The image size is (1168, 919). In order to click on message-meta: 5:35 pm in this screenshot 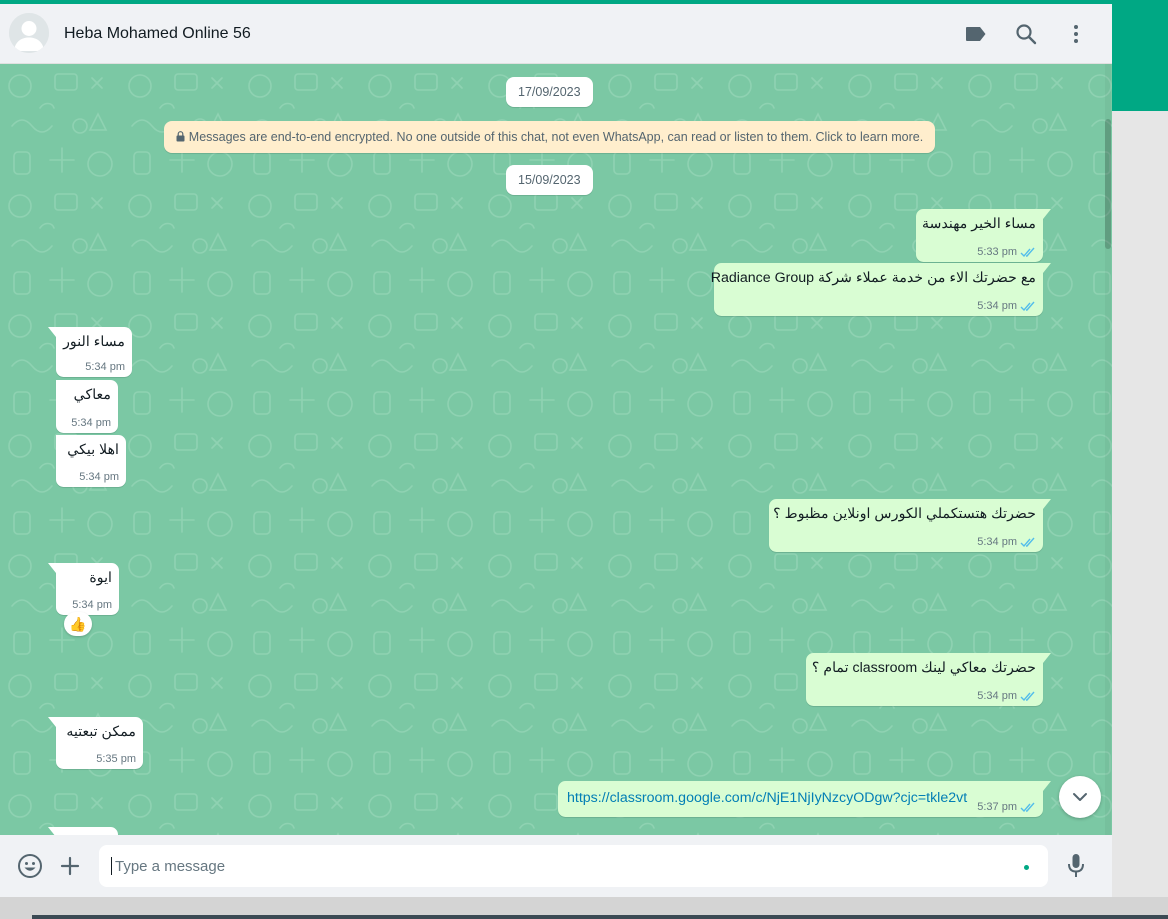, I will do `click(116, 759)`.